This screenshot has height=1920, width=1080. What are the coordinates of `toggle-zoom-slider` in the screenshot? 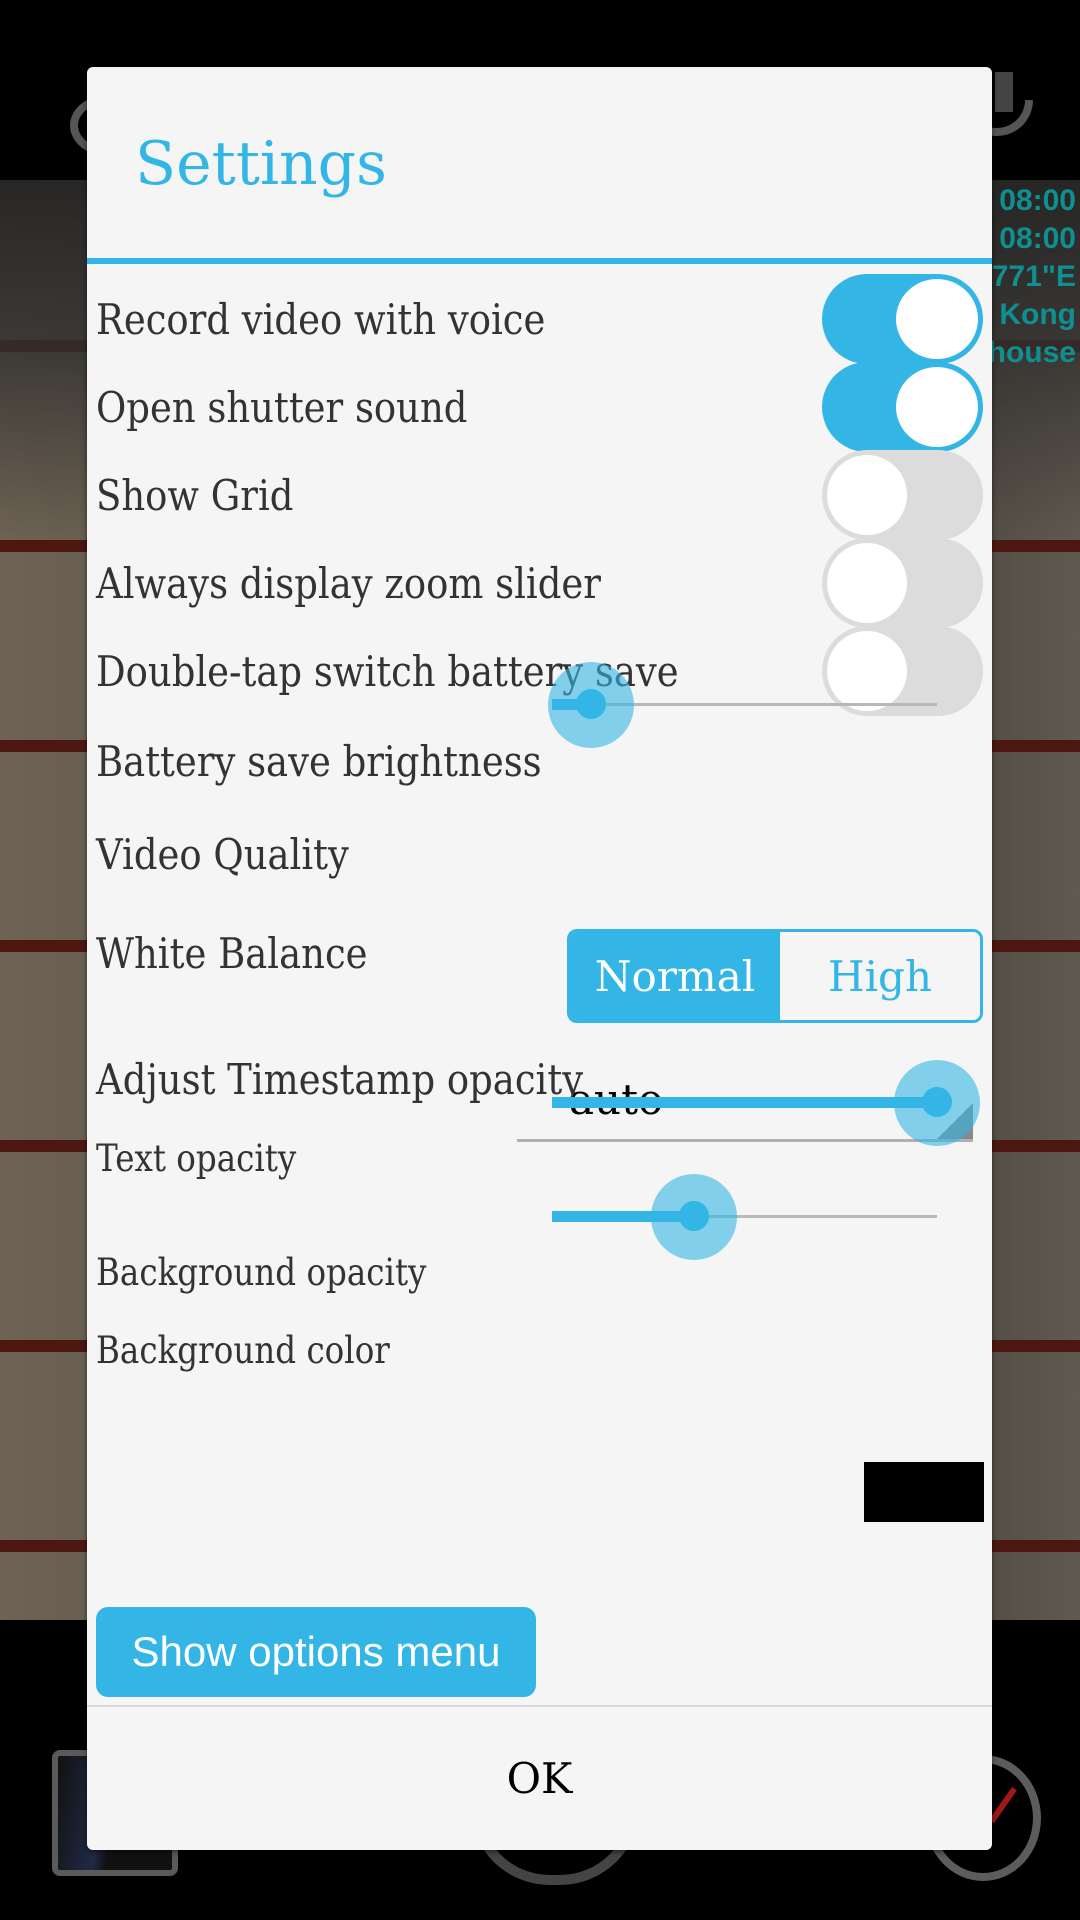 It's located at (902, 583).